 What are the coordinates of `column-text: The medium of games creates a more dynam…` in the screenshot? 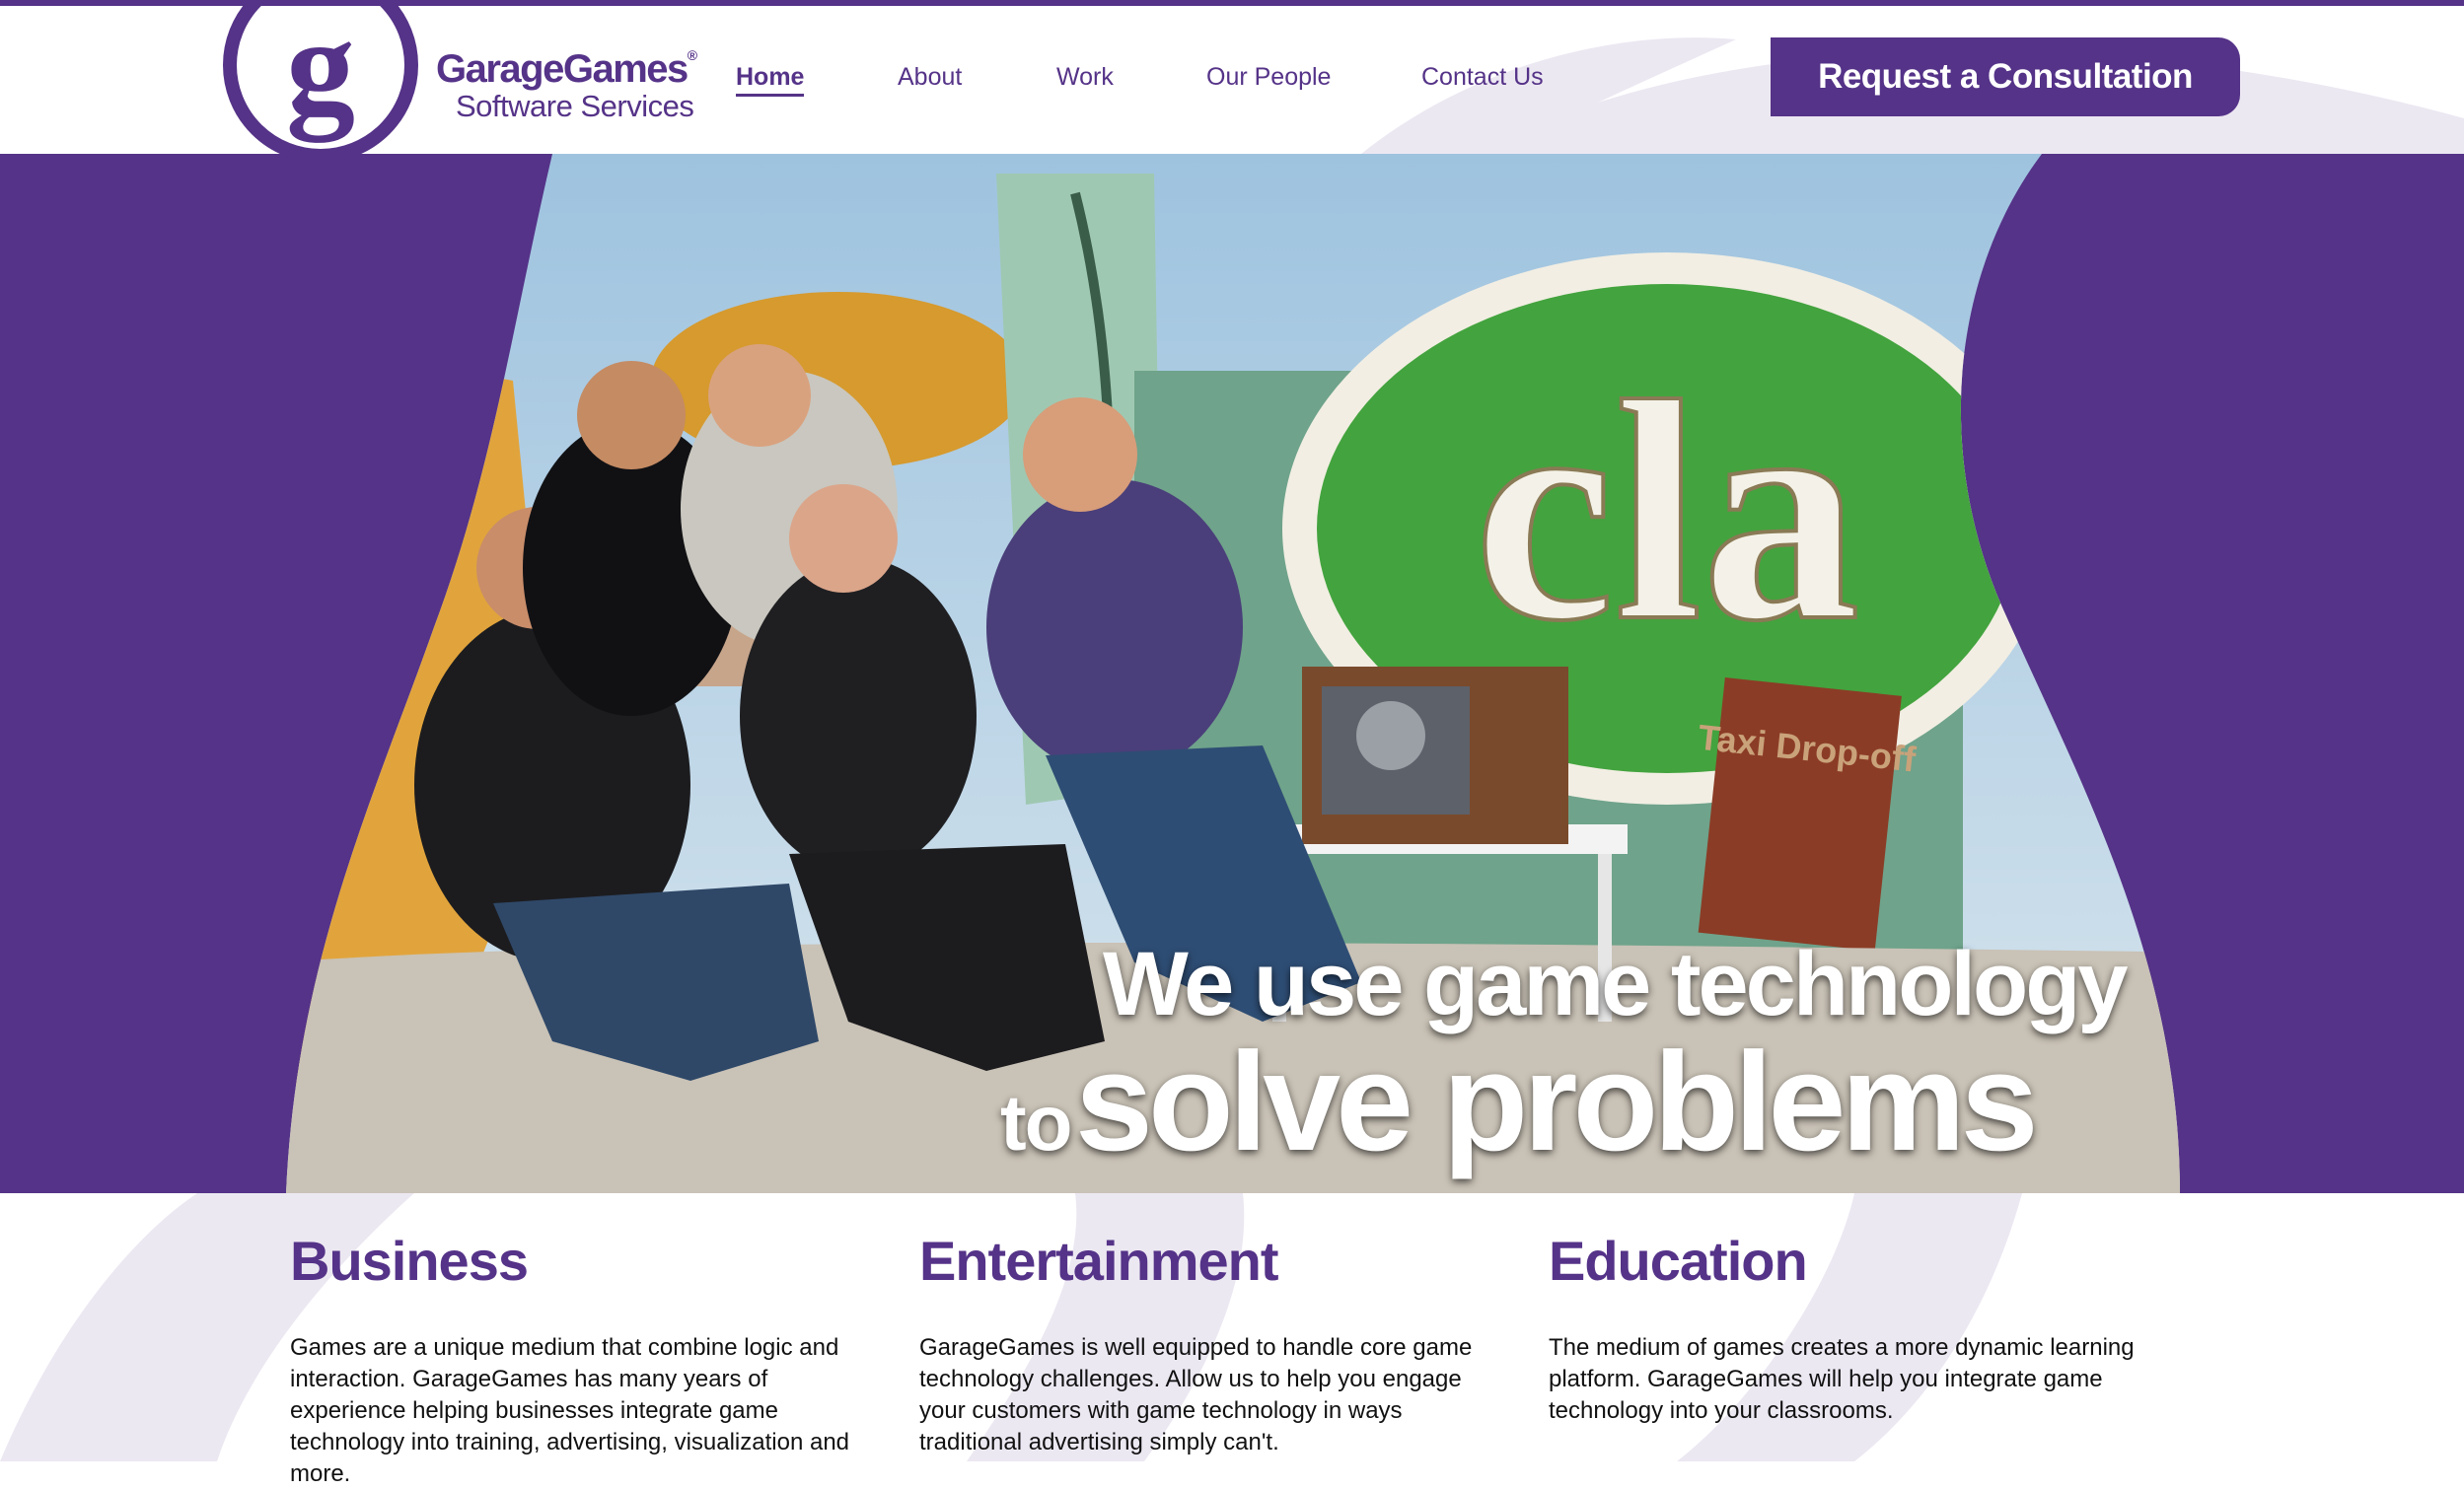 It's located at (1842, 1379).